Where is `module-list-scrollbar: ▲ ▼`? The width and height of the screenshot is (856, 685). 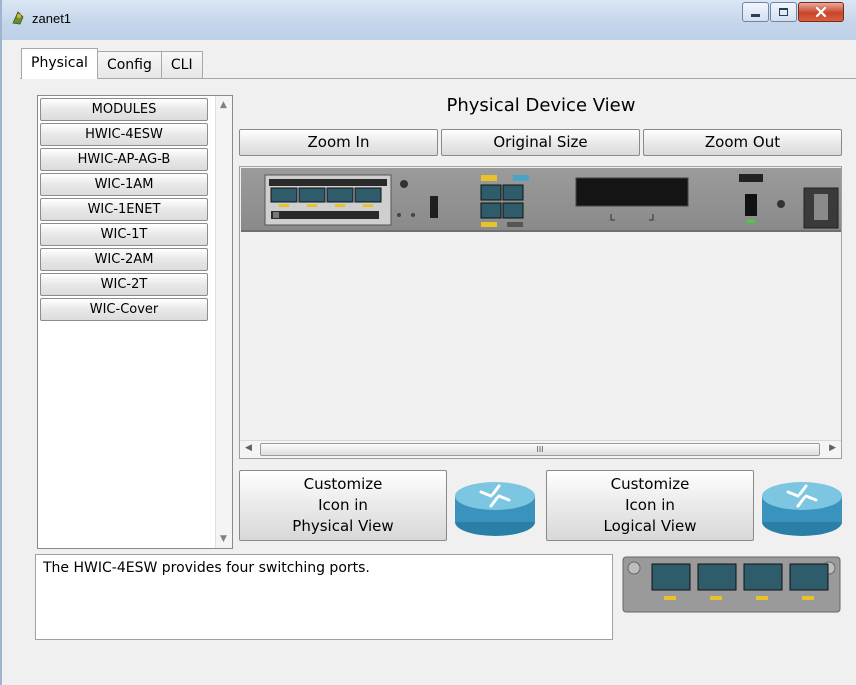
module-list-scrollbar: ▲ ▼ is located at coordinates (223, 322).